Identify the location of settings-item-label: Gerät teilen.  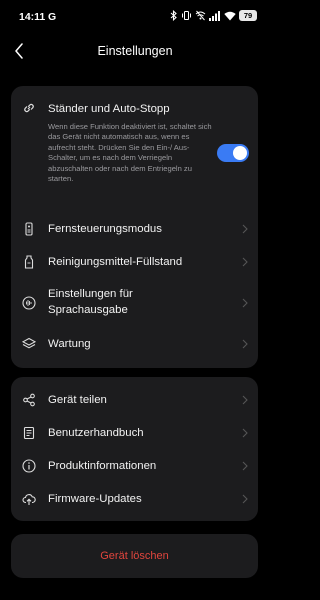
(77, 400).